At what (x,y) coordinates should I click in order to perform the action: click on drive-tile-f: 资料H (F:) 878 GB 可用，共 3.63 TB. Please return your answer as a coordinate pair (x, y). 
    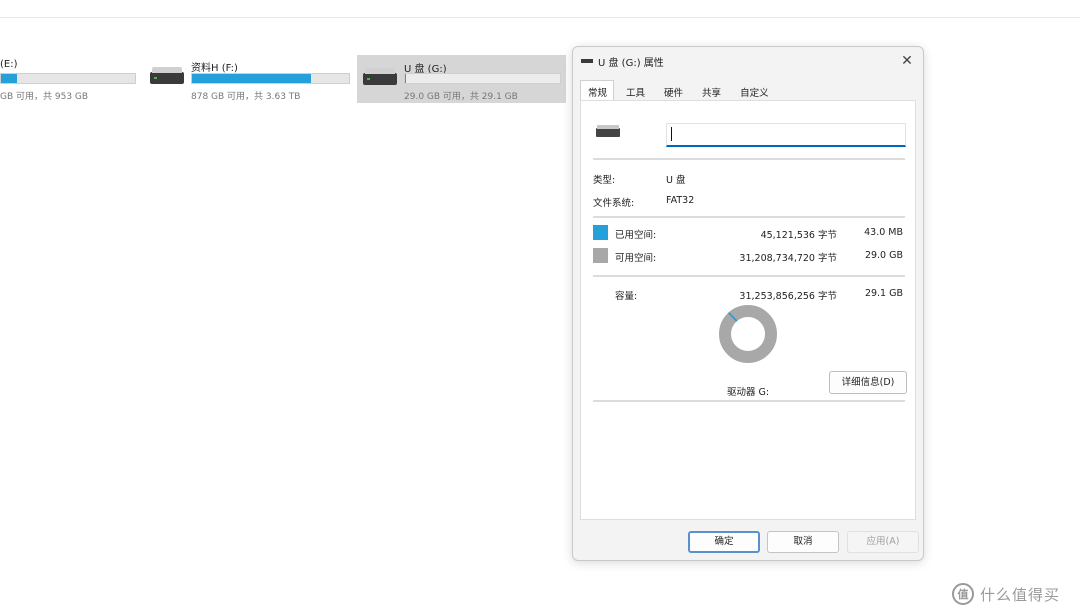
    Looking at the image, I should click on (249, 79).